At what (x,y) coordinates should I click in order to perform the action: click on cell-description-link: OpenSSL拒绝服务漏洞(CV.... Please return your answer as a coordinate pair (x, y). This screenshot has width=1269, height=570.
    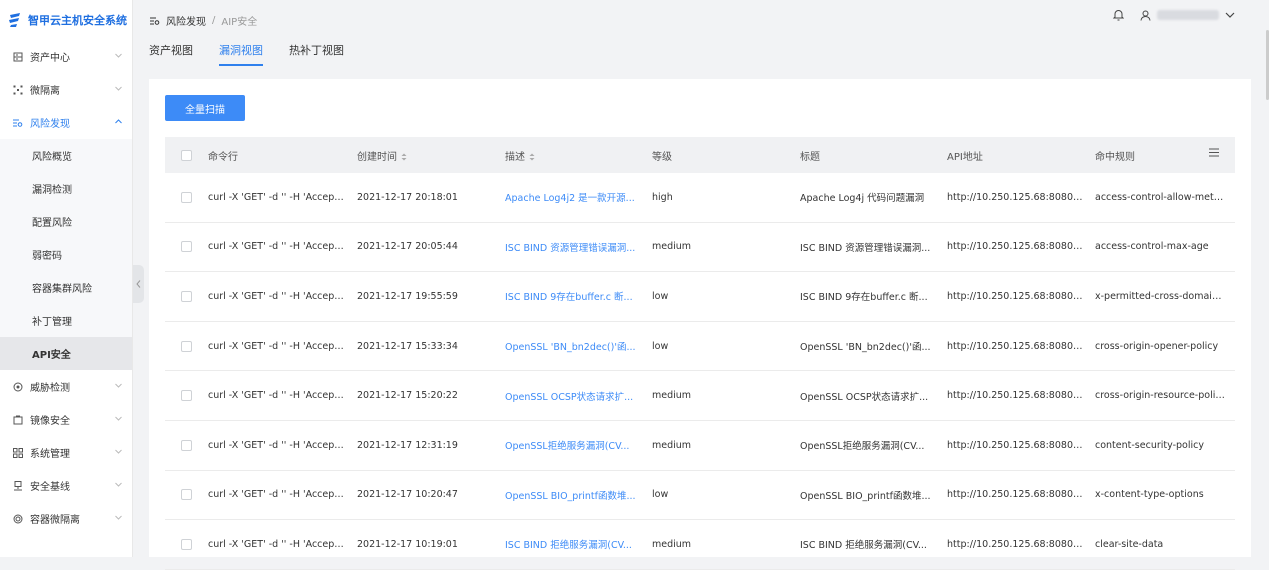
    Looking at the image, I should click on (578, 445).